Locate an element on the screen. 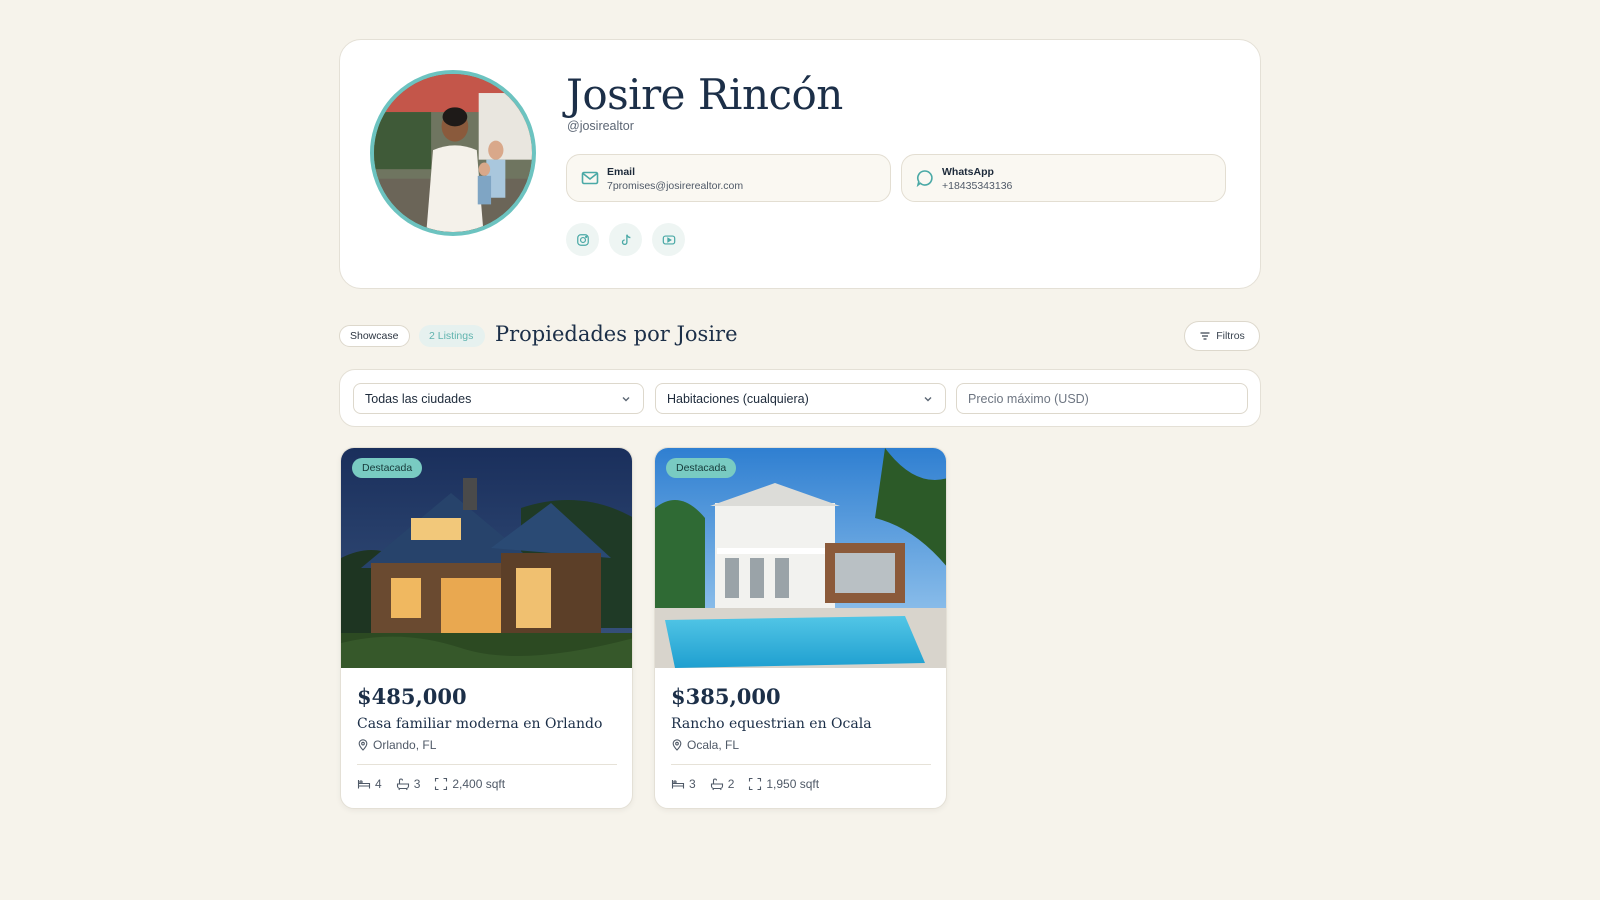 The width and height of the screenshot is (1600, 900). instagram-icon is located at coordinates (582, 239).